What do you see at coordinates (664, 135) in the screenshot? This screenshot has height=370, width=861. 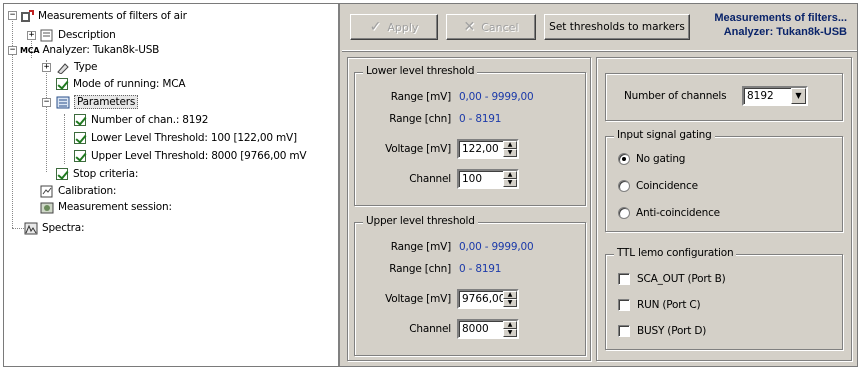 I see `gating-title: Input signal gating` at bounding box center [664, 135].